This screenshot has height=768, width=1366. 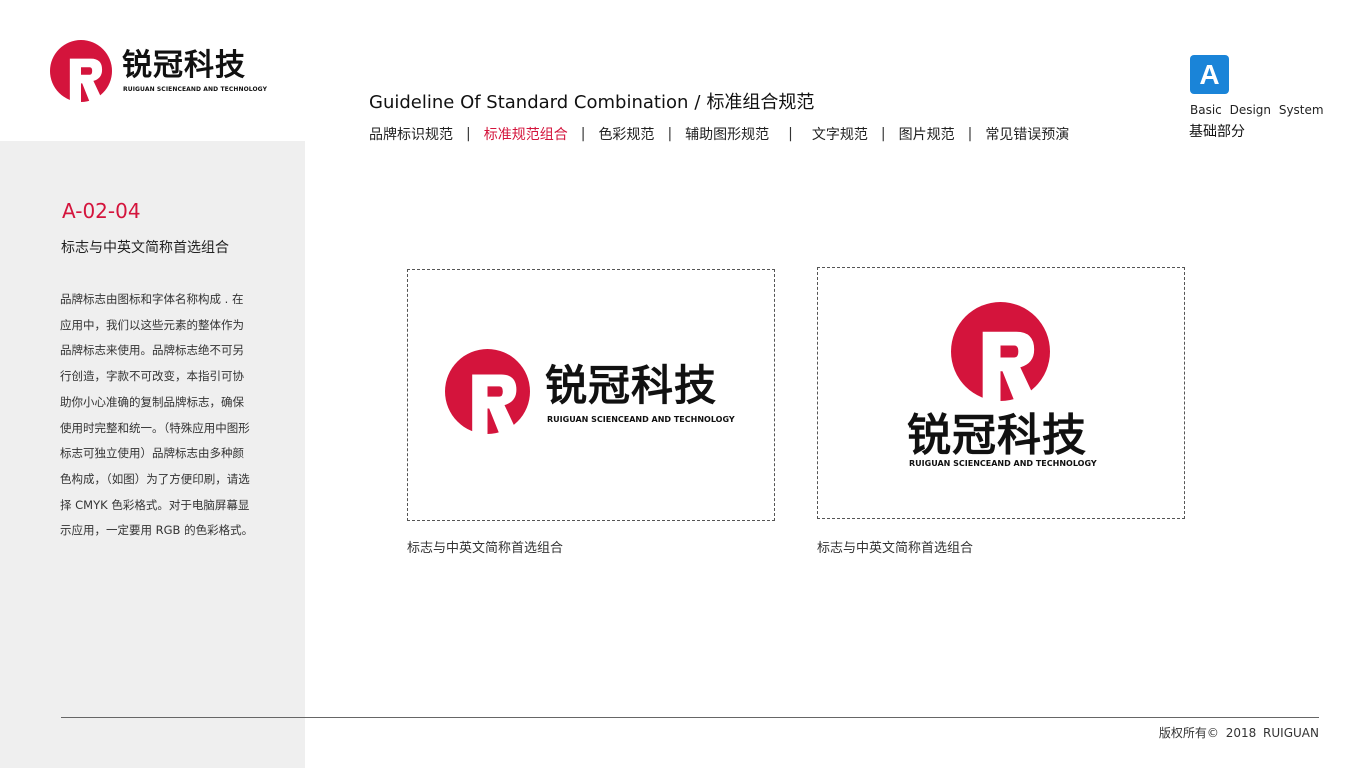 What do you see at coordinates (529, 102) in the screenshot?
I see `header-title-en: Guideline Of Standard Combination` at bounding box center [529, 102].